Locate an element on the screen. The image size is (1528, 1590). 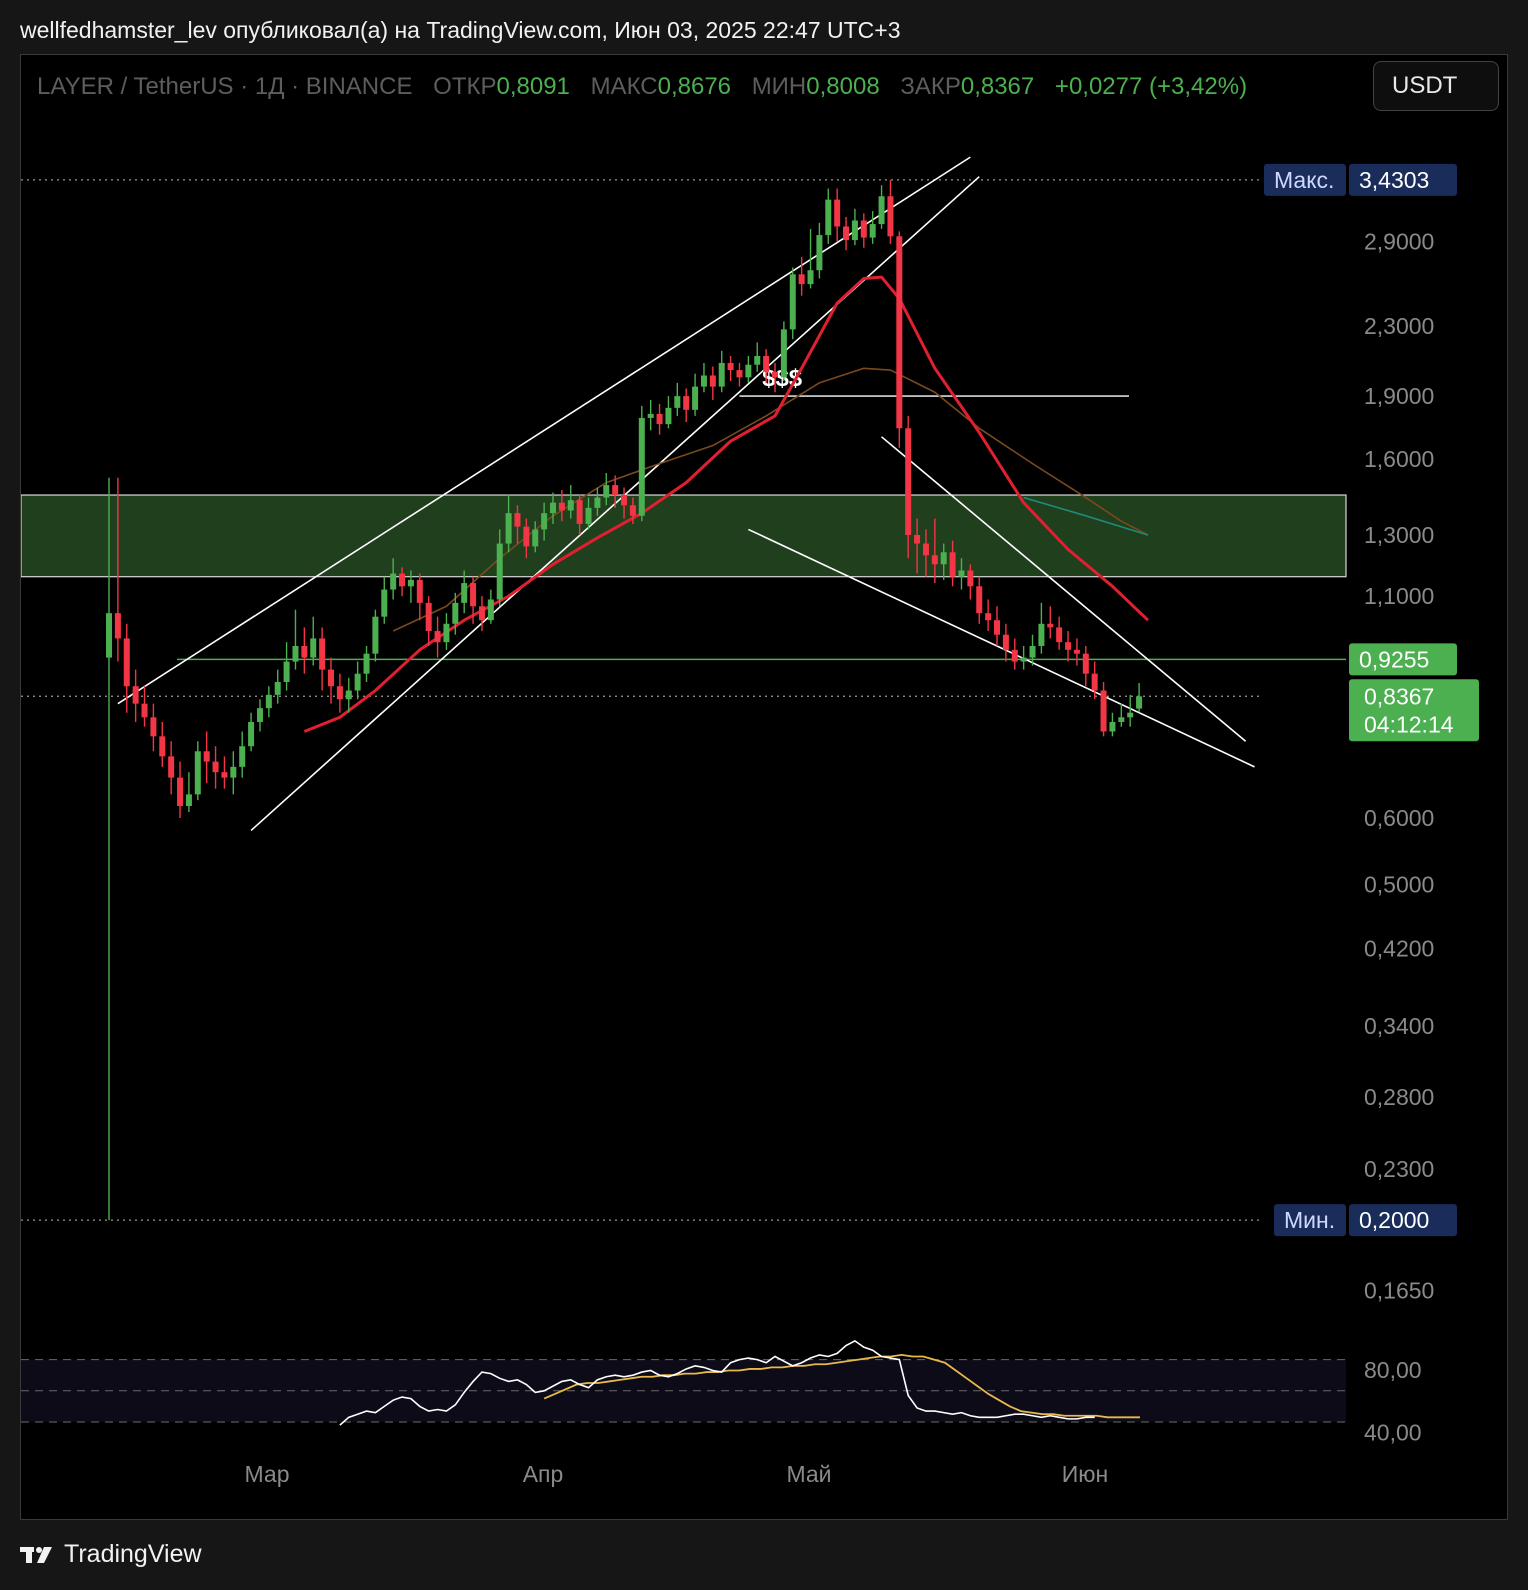
legend-symbol: LAYER / TetherUS · 1Д · BINANCE is located at coordinates (225, 86).